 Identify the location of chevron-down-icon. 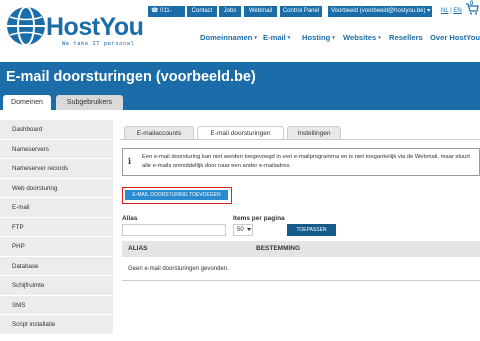
(249, 229).